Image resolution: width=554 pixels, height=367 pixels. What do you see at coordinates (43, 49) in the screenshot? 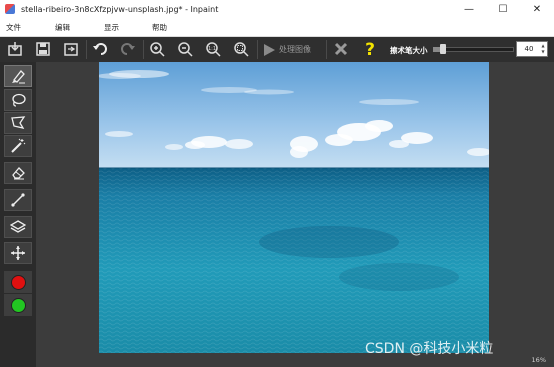
I see `save-icon` at bounding box center [43, 49].